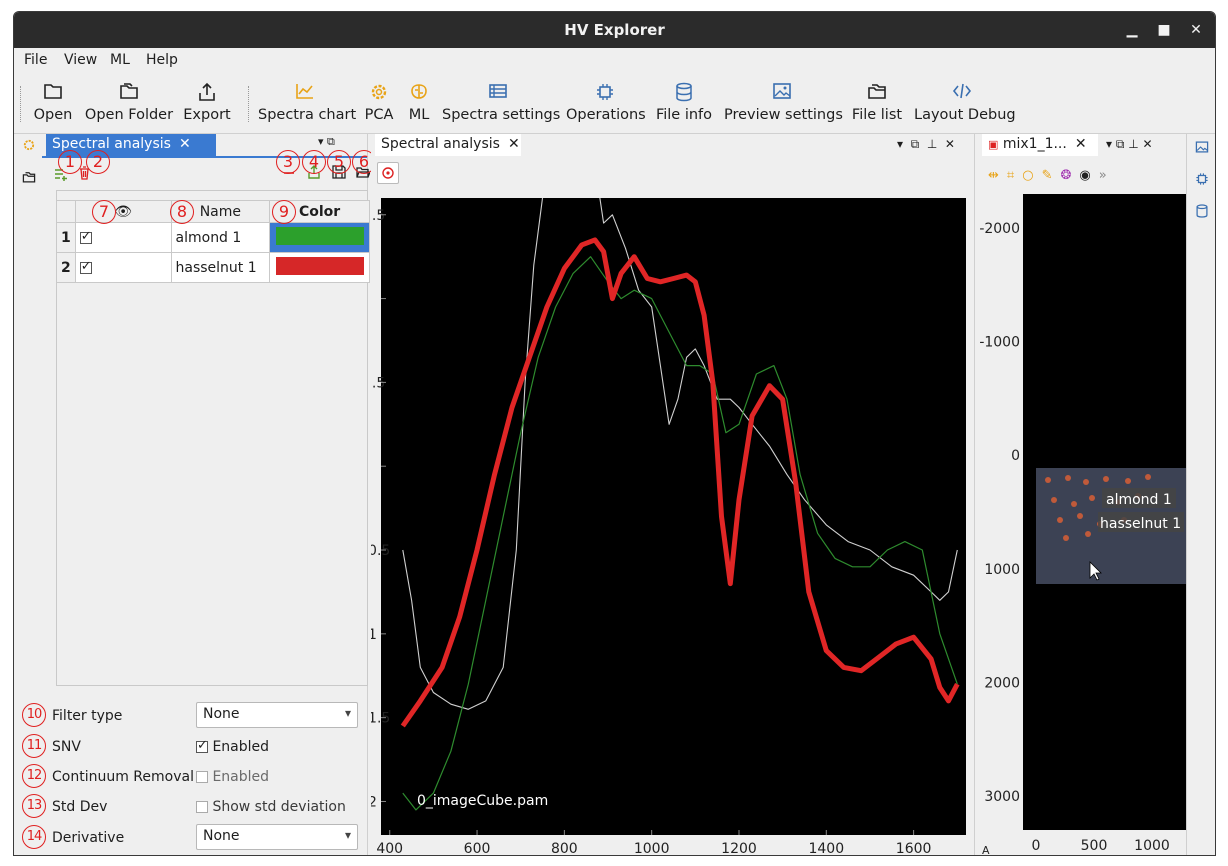 Image resolution: width=1228 pixels, height=866 pixels. What do you see at coordinates (614, 30) in the screenshot?
I see `title-bar: HV Explorer ▁ ■ ✕` at bounding box center [614, 30].